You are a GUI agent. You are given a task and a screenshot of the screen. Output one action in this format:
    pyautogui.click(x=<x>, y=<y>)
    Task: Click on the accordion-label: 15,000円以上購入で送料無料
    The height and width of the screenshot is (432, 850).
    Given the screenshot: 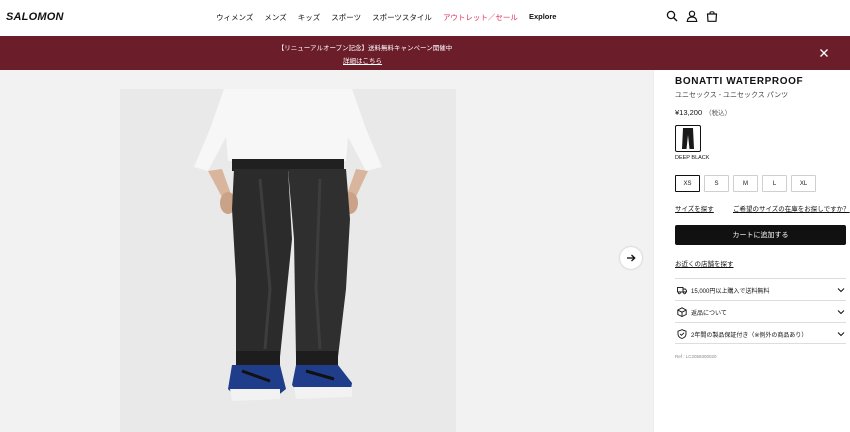 What is the action you would take?
    pyautogui.click(x=730, y=292)
    